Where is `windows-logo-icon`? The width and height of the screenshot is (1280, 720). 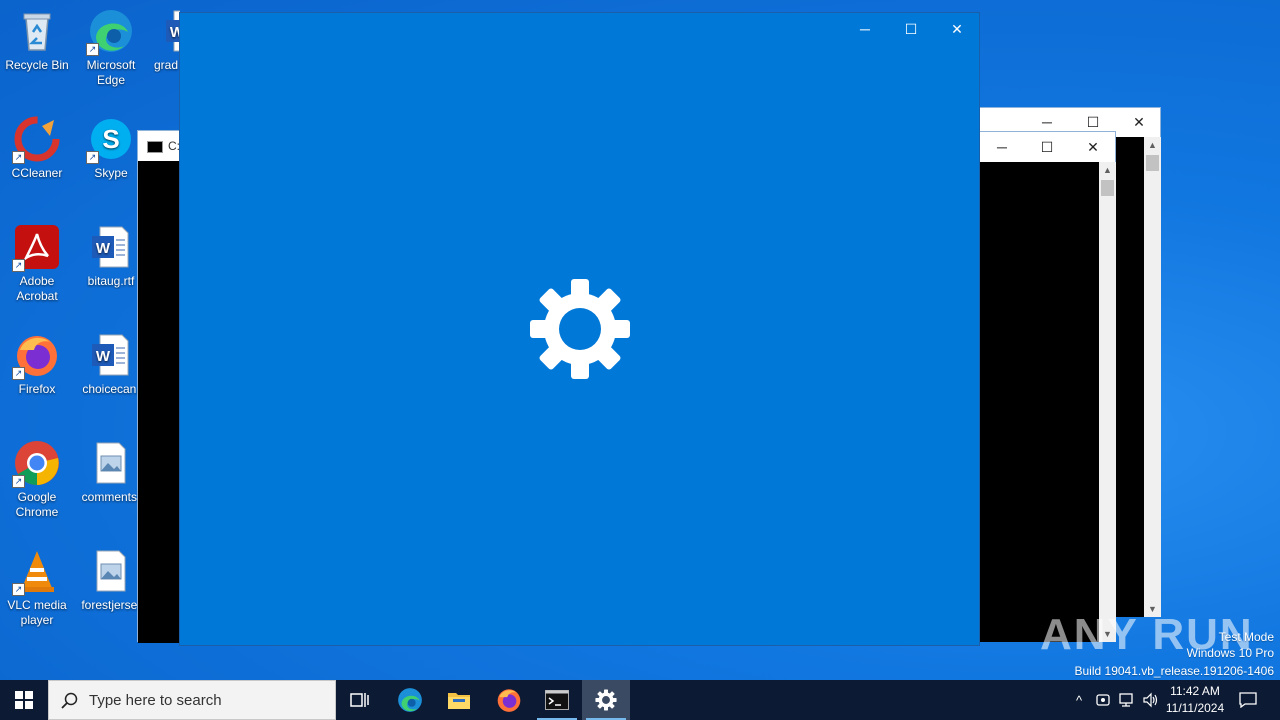 windows-logo-icon is located at coordinates (24, 700).